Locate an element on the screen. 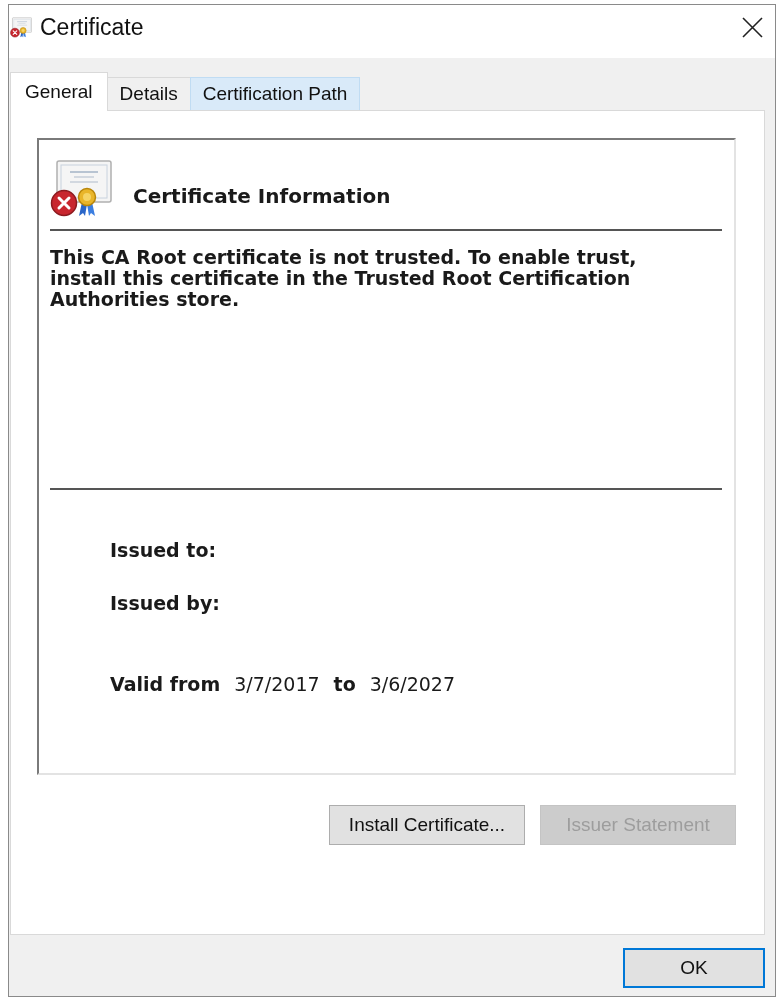 The height and width of the screenshot is (1001, 782). issued-to-label: Issued to: is located at coordinates (163, 550).